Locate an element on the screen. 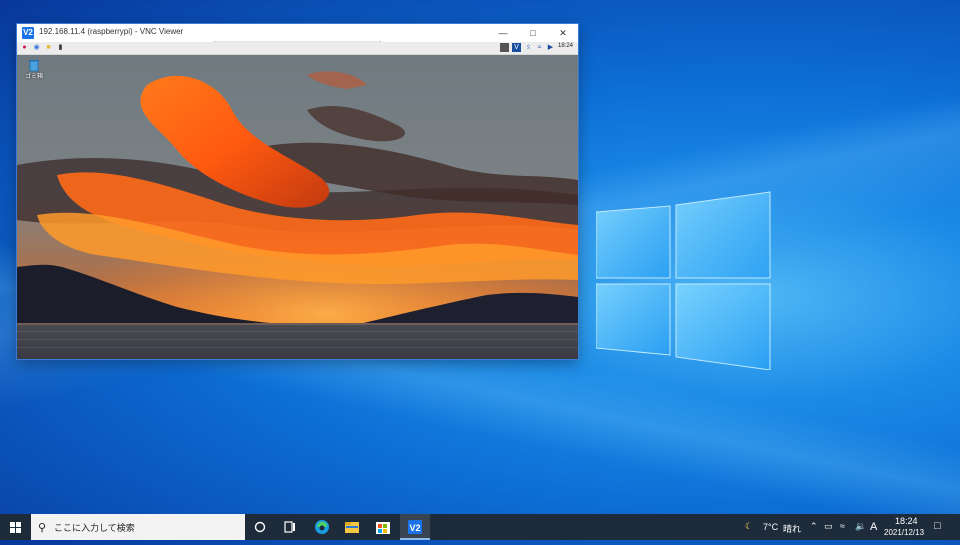 The image size is (960, 545). task-view-icon is located at coordinates (289, 527).